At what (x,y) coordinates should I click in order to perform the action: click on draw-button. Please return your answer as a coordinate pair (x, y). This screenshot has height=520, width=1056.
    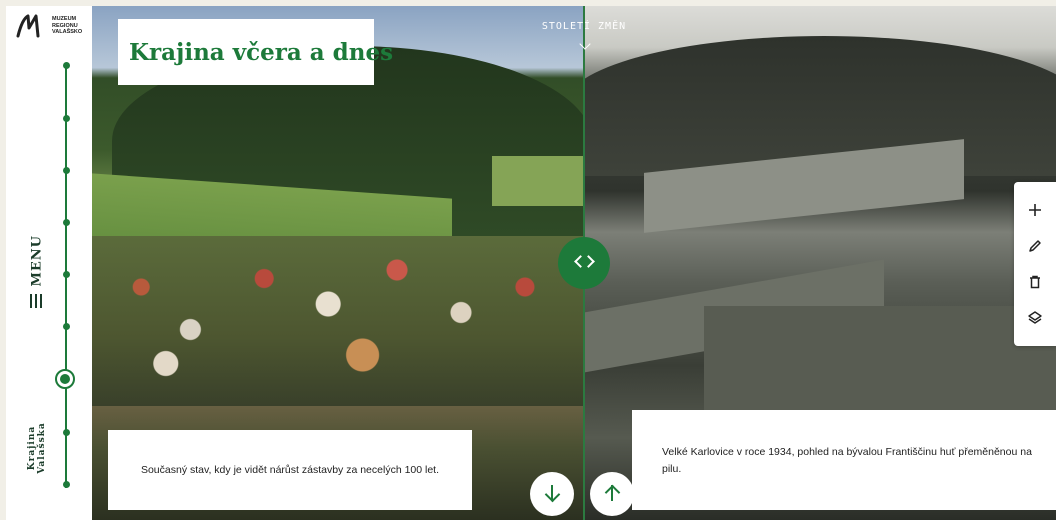
    Looking at the image, I should click on (1035, 246).